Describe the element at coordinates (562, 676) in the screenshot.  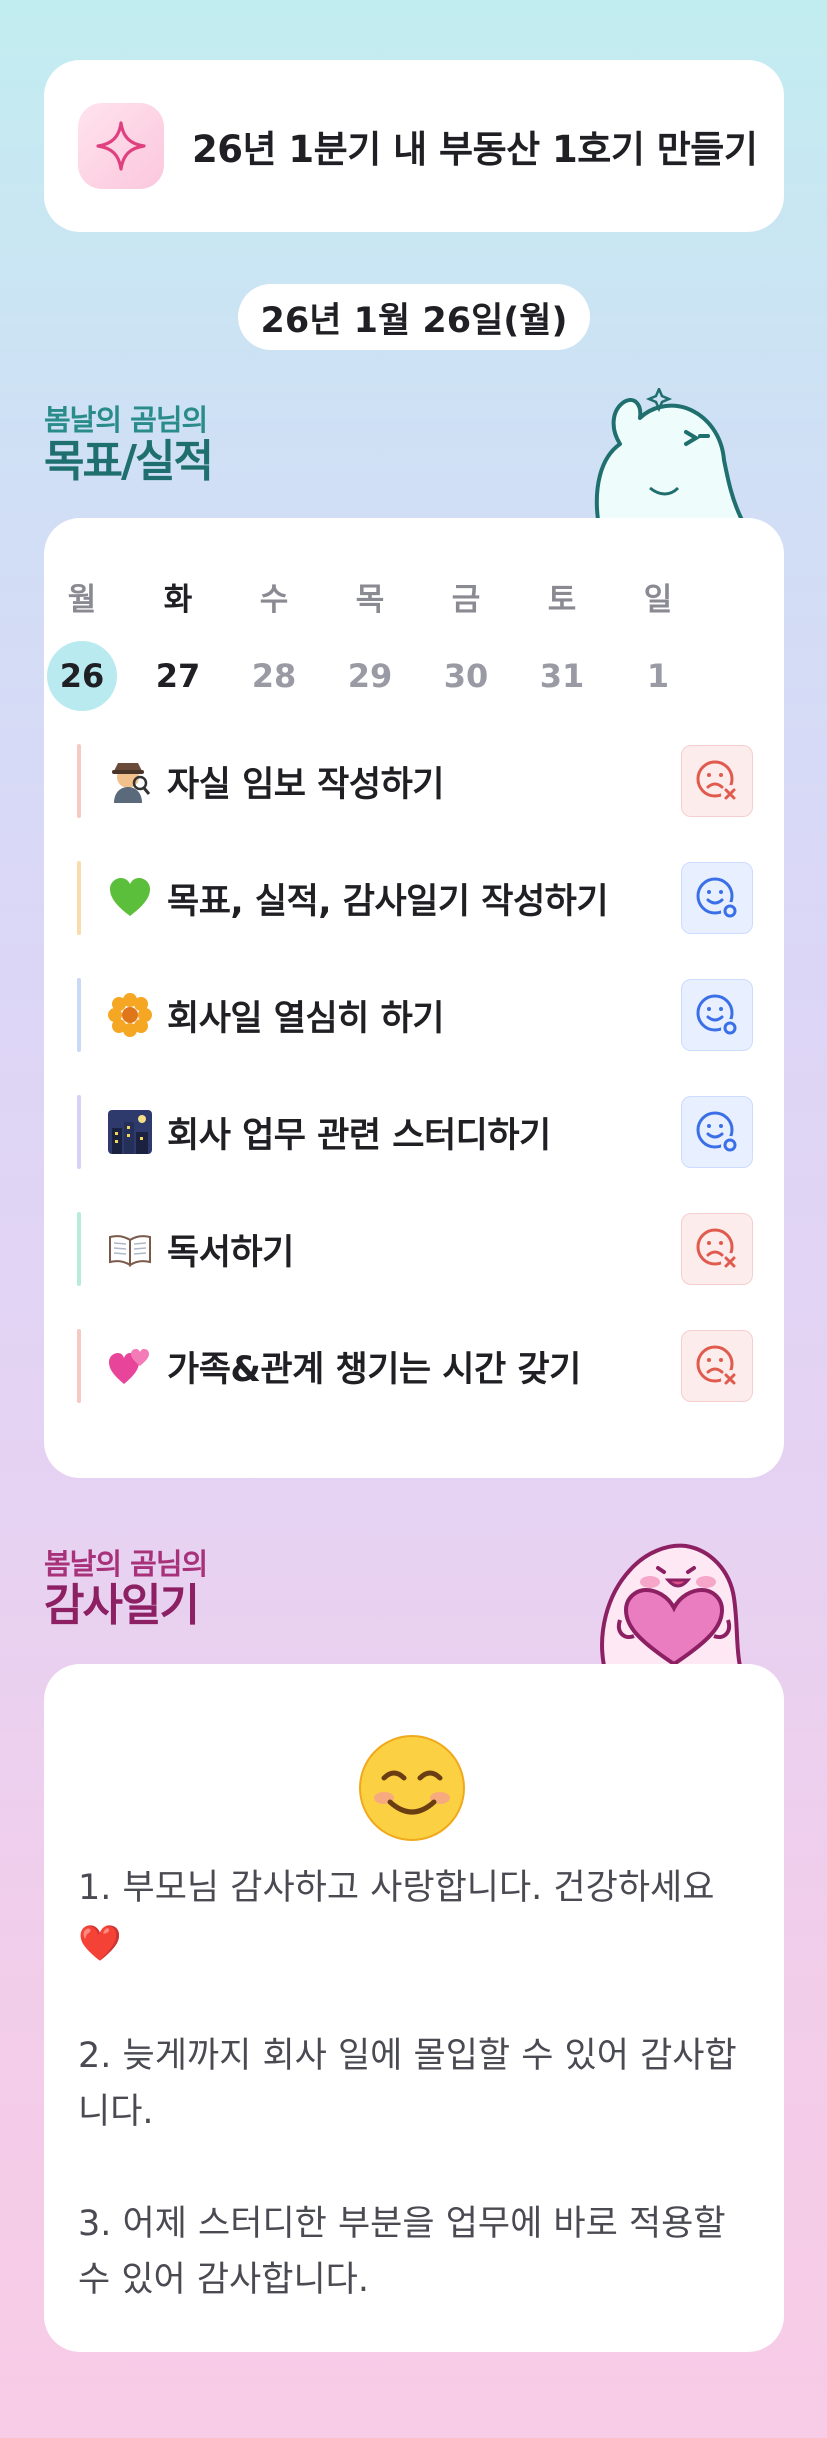
I see `date-cell: 31` at that location.